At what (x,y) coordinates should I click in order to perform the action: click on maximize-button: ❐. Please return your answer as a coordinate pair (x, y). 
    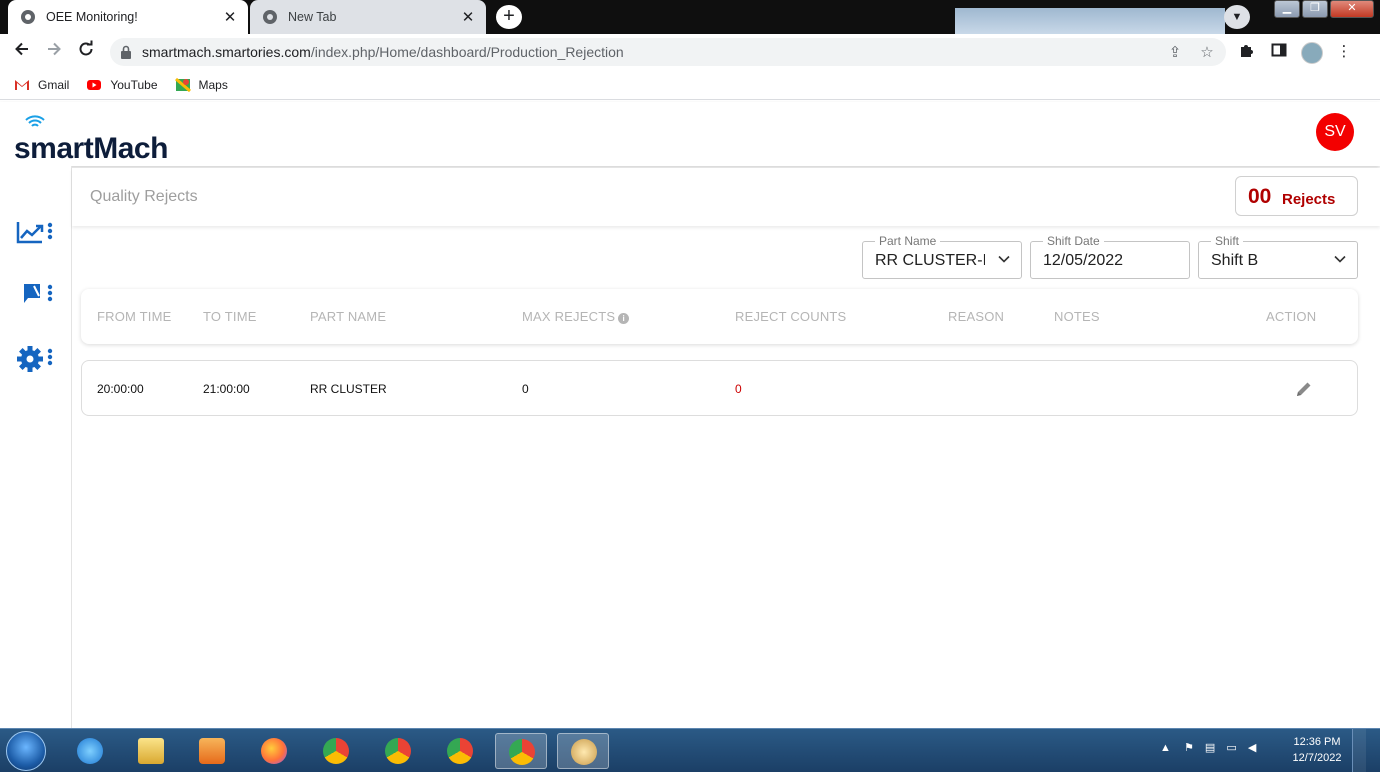
    Looking at the image, I should click on (1315, 9).